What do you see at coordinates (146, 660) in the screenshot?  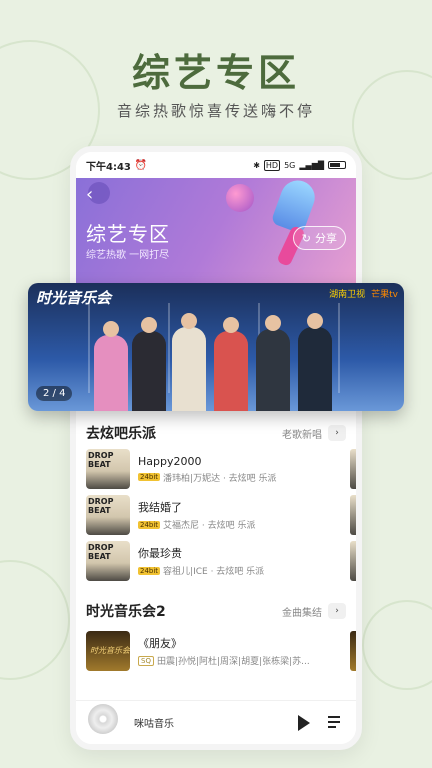 I see `quality-badge: SQ` at bounding box center [146, 660].